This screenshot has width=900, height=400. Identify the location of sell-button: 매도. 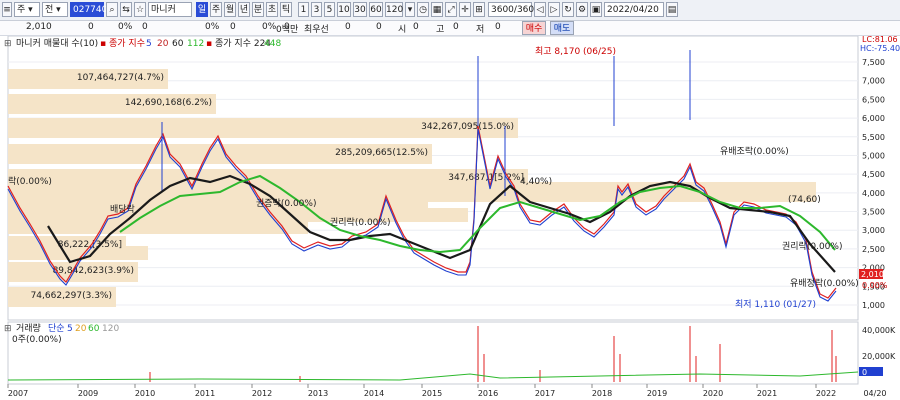
(562, 28).